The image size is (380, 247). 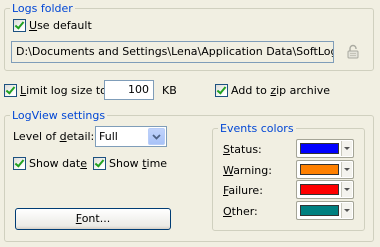 I want to click on show-time-check-icon, so click(x=99, y=163).